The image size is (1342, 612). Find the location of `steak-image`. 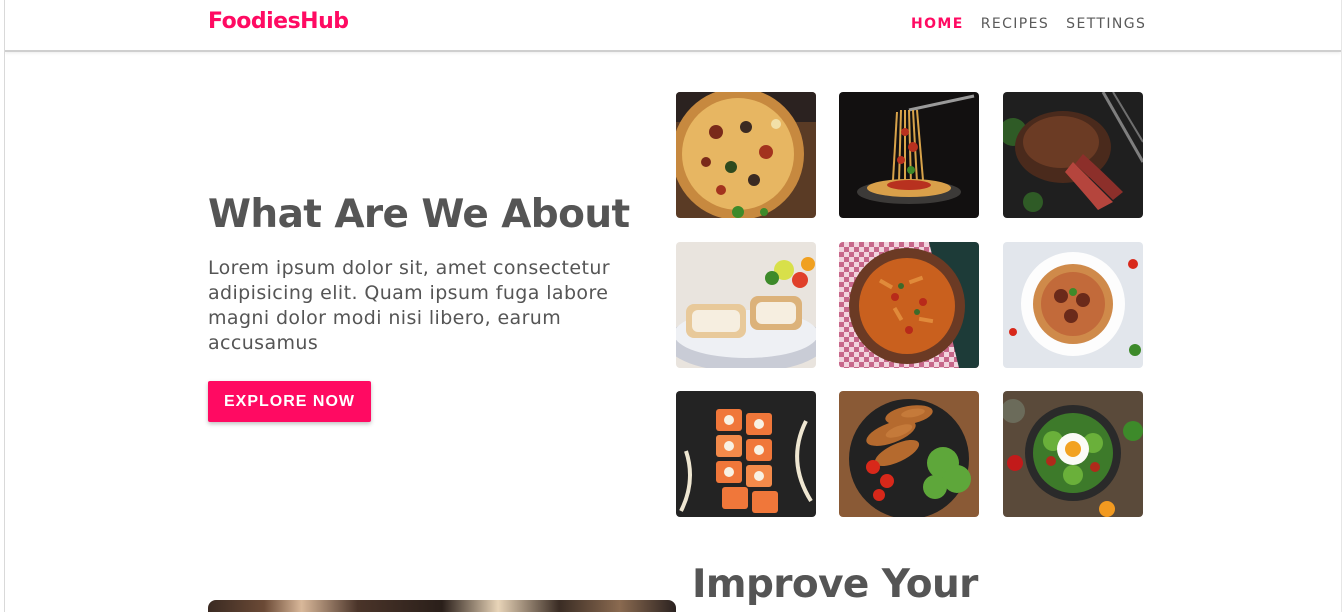

steak-image is located at coordinates (1073, 155).